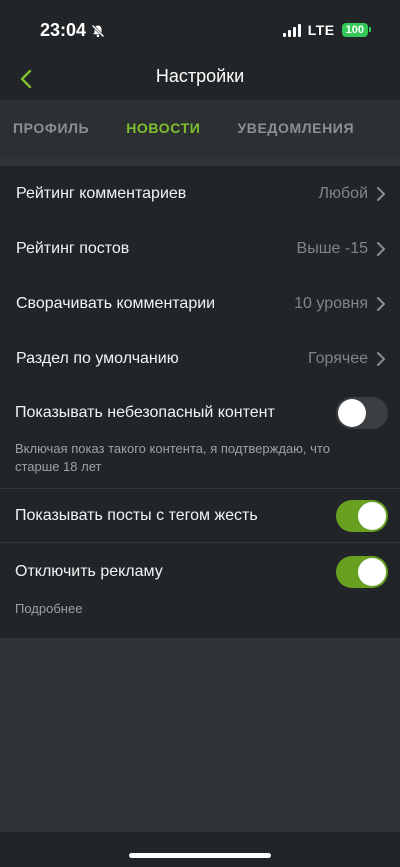  What do you see at coordinates (200, 572) in the screenshot?
I see `disable-ads-row: Отключить рекламу` at bounding box center [200, 572].